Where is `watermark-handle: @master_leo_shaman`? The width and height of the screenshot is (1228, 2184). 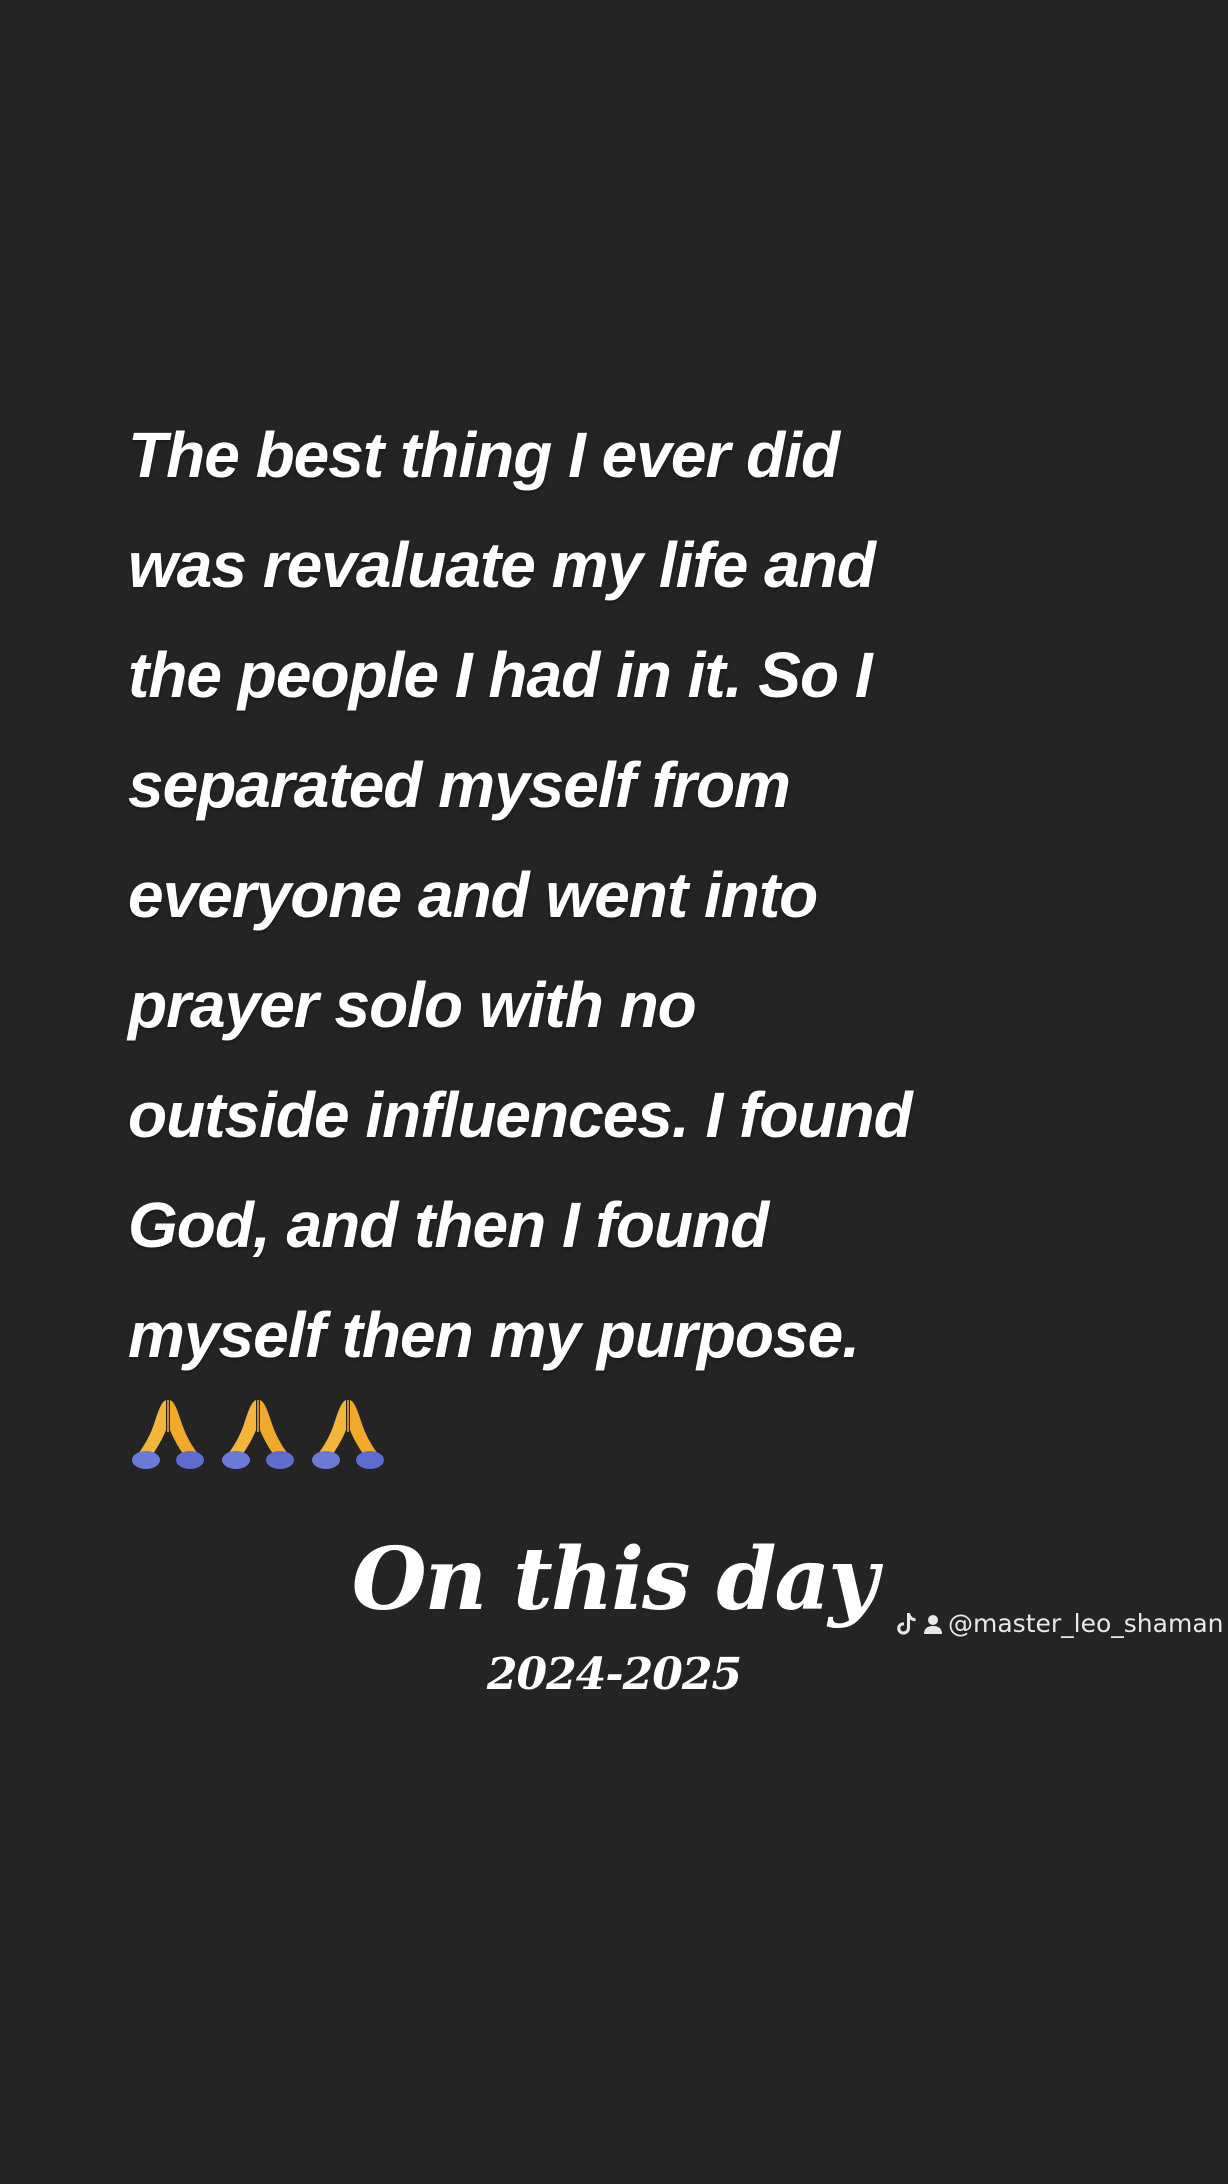
watermark-handle: @master_leo_shaman is located at coordinates (1086, 1623).